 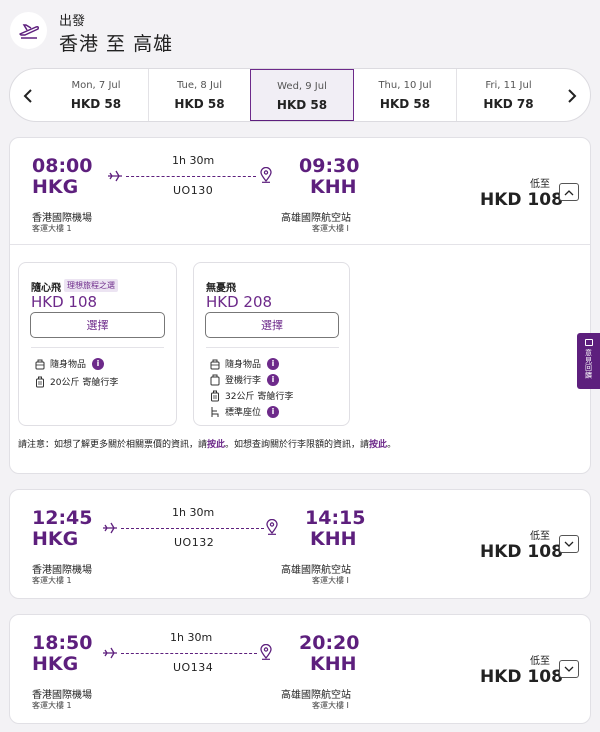 What do you see at coordinates (329, 643) in the screenshot?
I see `arrival-time: 20:20` at bounding box center [329, 643].